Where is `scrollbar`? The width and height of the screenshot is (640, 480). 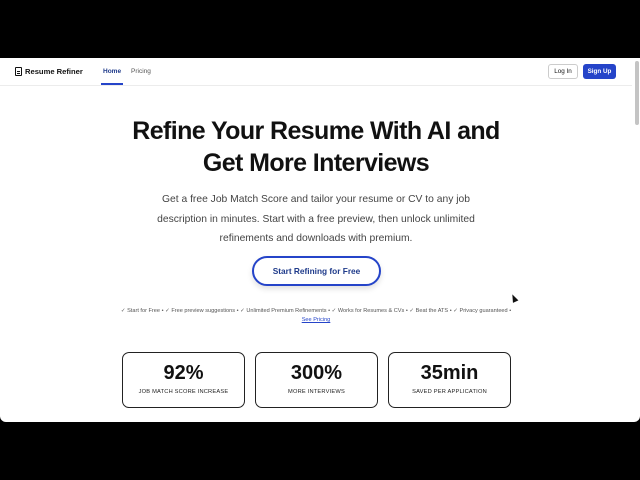
scrollbar is located at coordinates (637, 93).